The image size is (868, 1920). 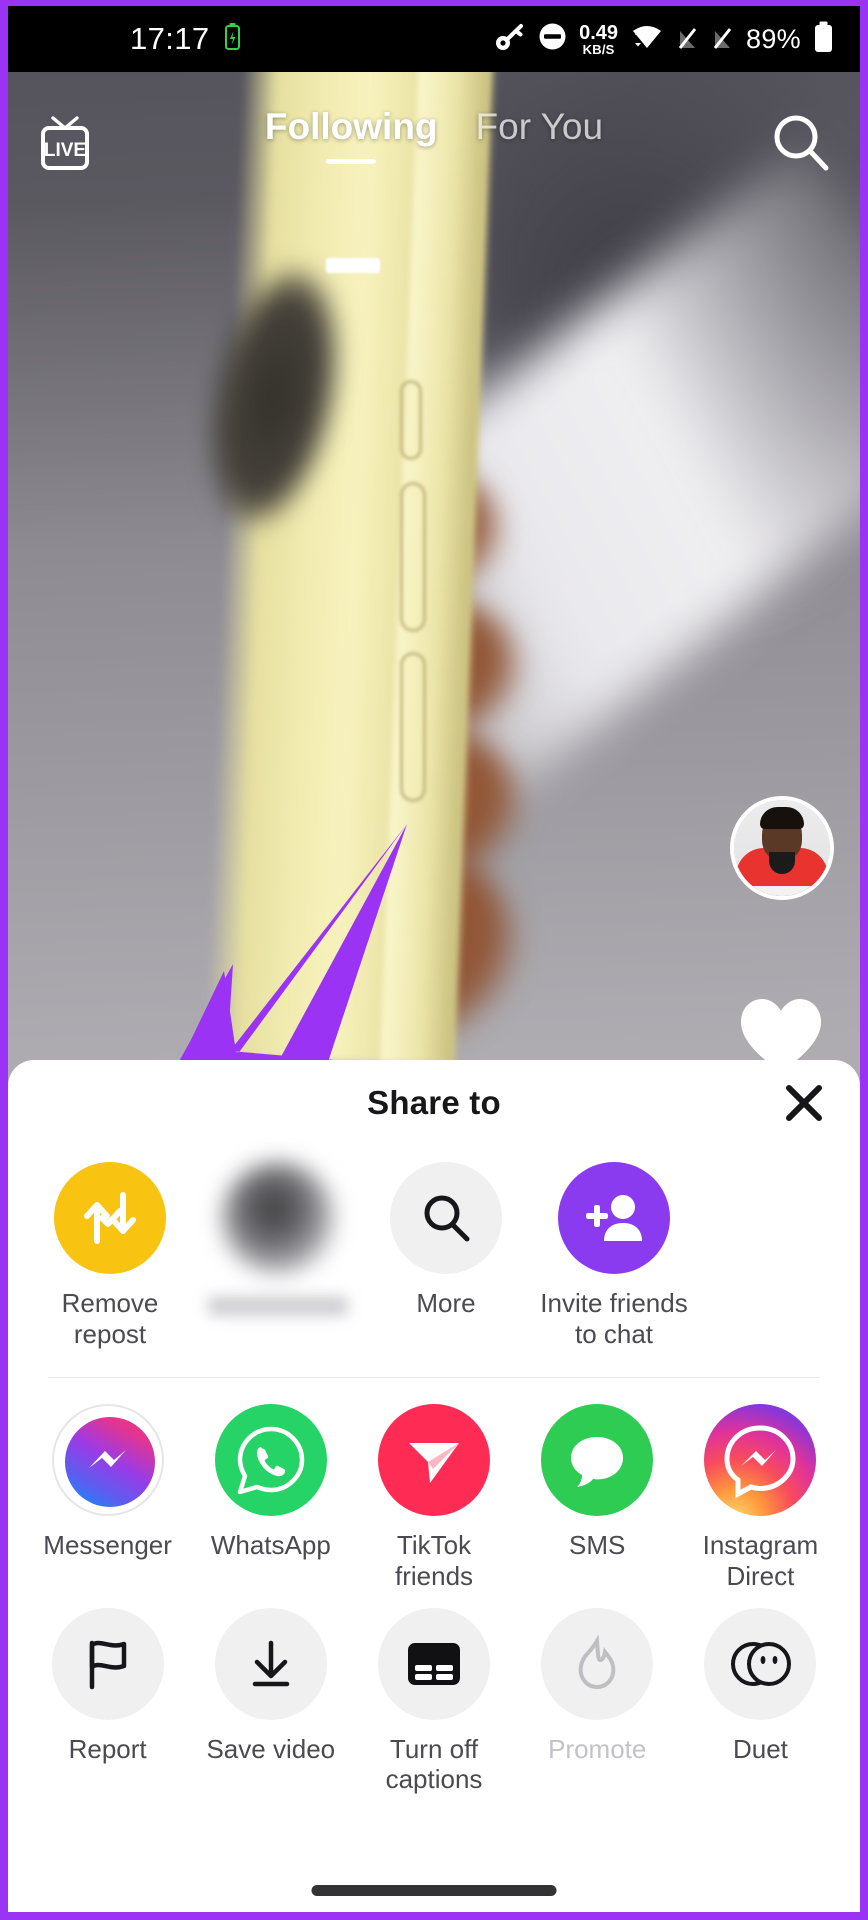 I want to click on tiktok-send-icon, so click(x=434, y=1463).